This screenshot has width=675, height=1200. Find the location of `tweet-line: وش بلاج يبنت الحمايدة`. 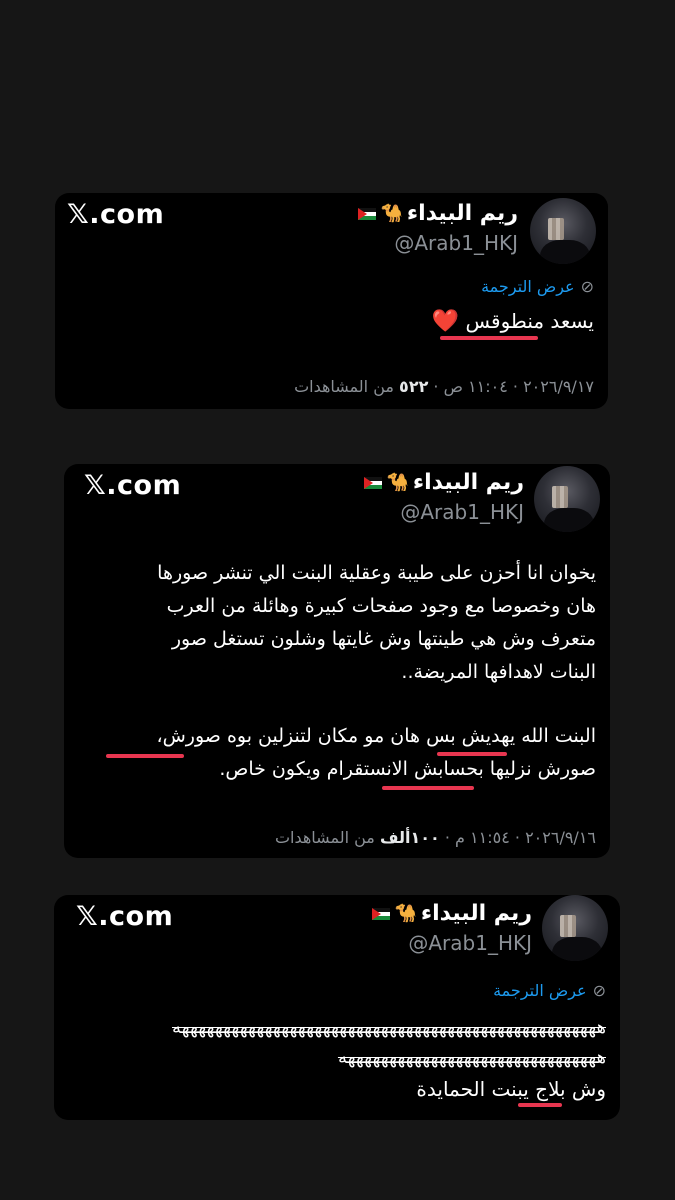

tweet-line: وش بلاج يبنت الحمايدة is located at coordinates (511, 1089).